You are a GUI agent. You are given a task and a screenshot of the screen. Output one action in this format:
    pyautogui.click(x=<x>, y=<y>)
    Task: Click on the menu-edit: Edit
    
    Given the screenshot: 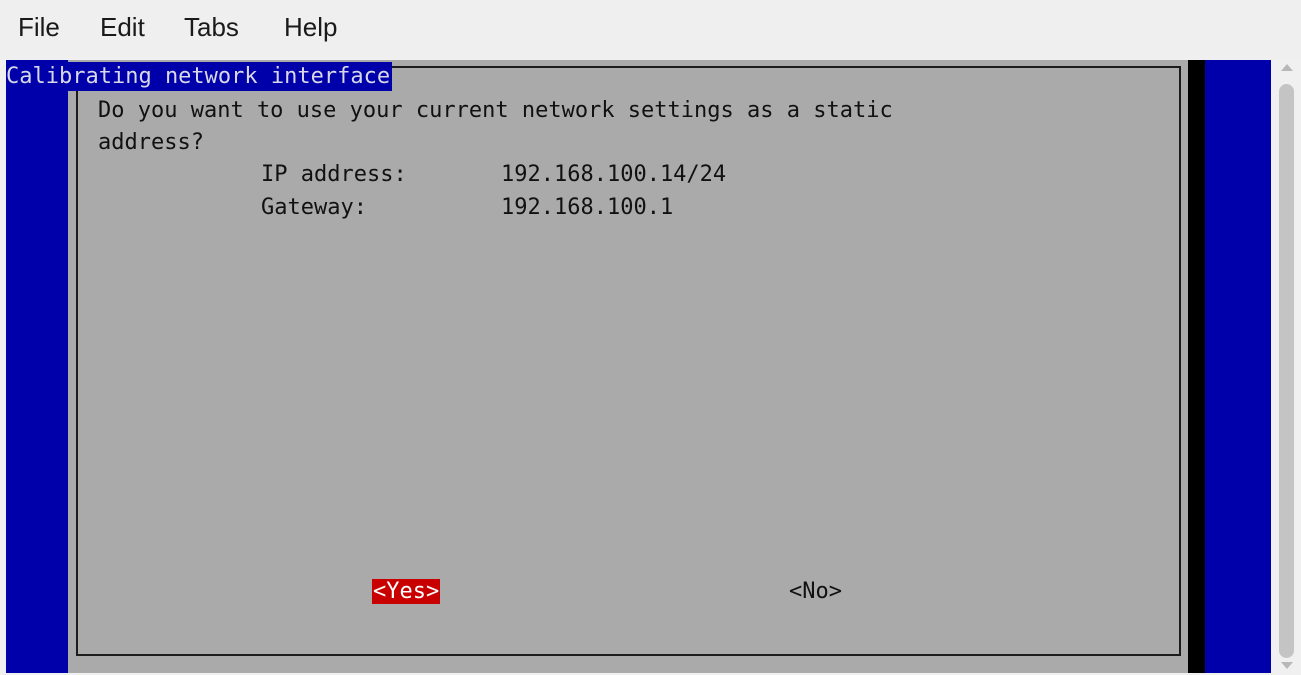 What is the action you would take?
    pyautogui.click(x=122, y=27)
    